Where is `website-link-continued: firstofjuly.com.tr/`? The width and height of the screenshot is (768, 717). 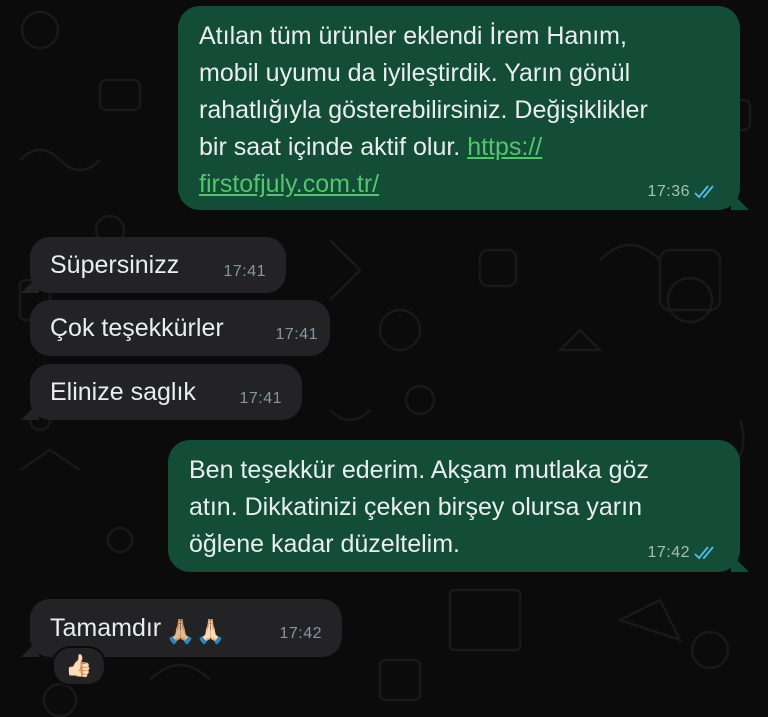 website-link-continued: firstofjuly.com.tr/ is located at coordinates (289, 184).